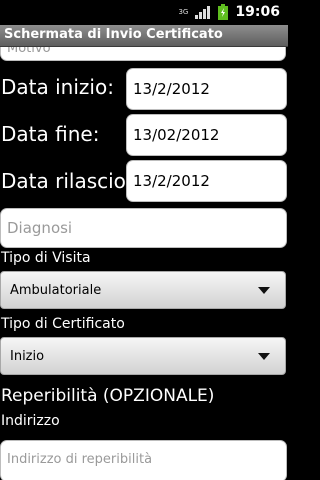  Describe the element at coordinates (40, 228) in the screenshot. I see `diagnosis-placeholder: Diagnosi` at that location.